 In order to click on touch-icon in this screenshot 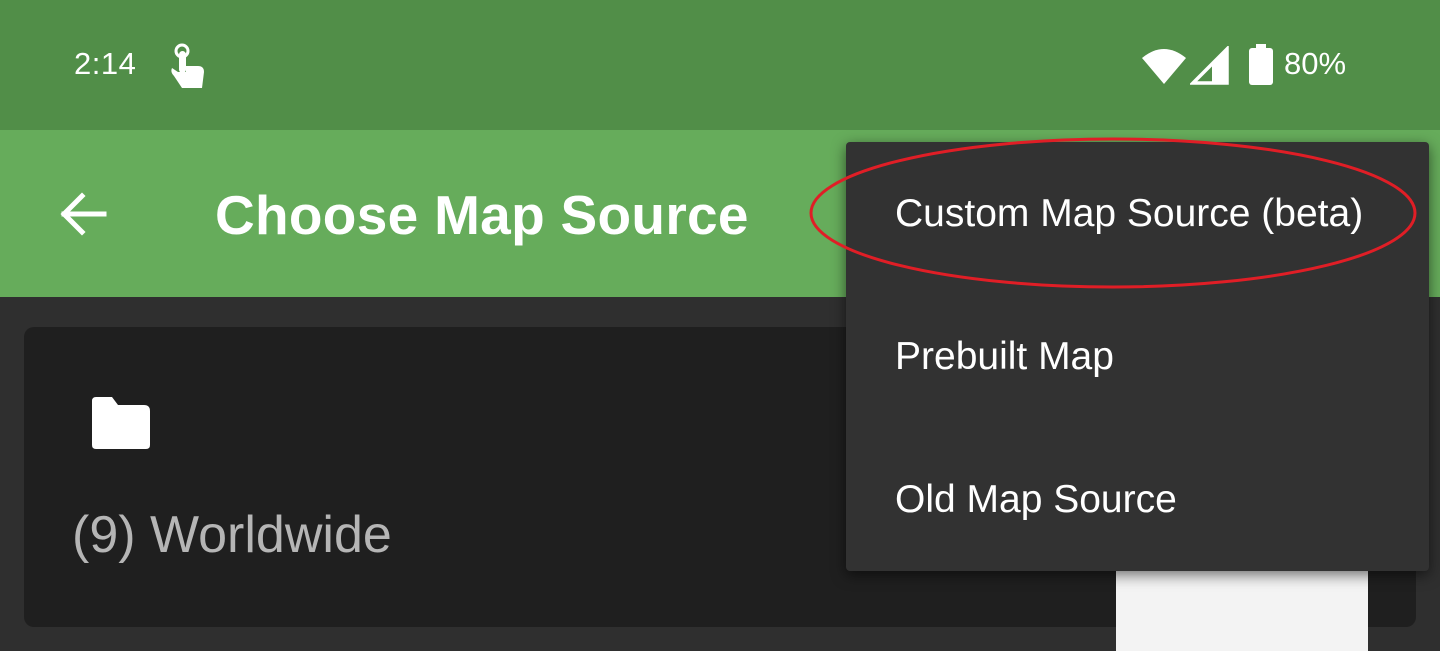, I will do `click(187, 65)`.